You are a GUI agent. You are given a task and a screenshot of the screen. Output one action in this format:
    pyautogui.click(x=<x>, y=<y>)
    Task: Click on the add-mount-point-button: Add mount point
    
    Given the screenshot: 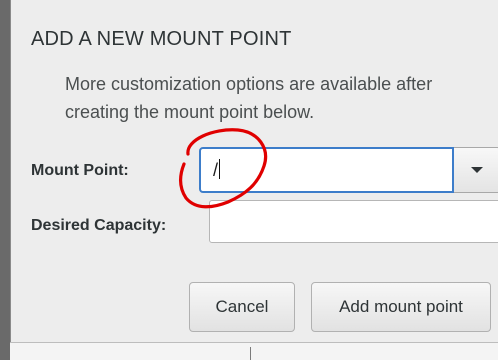 What is the action you would take?
    pyautogui.click(x=401, y=307)
    